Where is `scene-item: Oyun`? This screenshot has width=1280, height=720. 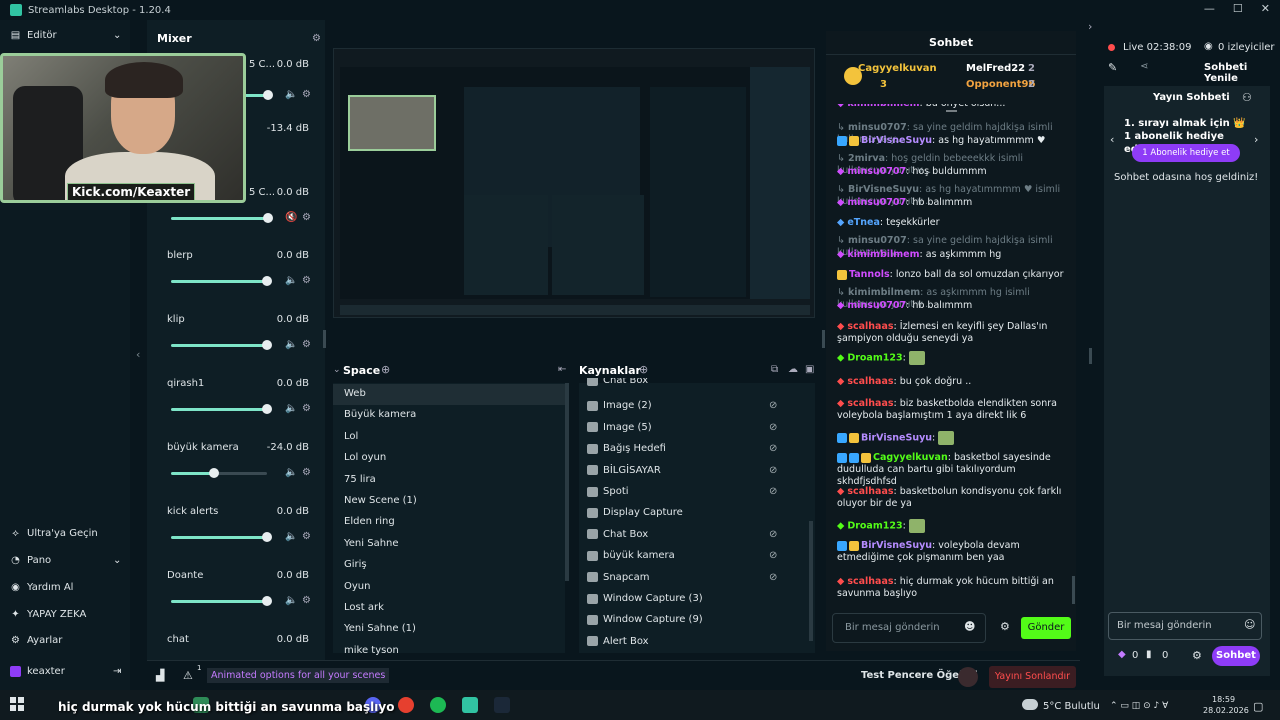 scene-item: Oyun is located at coordinates (357, 586).